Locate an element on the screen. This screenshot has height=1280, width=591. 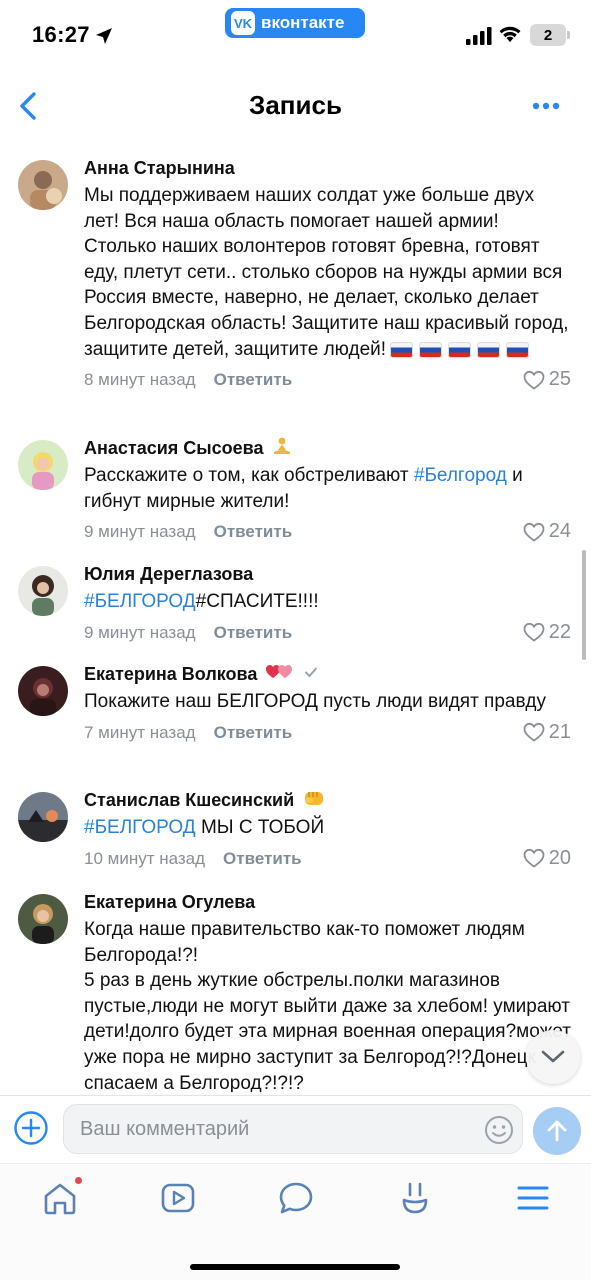
app-back-badge: VK вконтакте is located at coordinates (295, 23).